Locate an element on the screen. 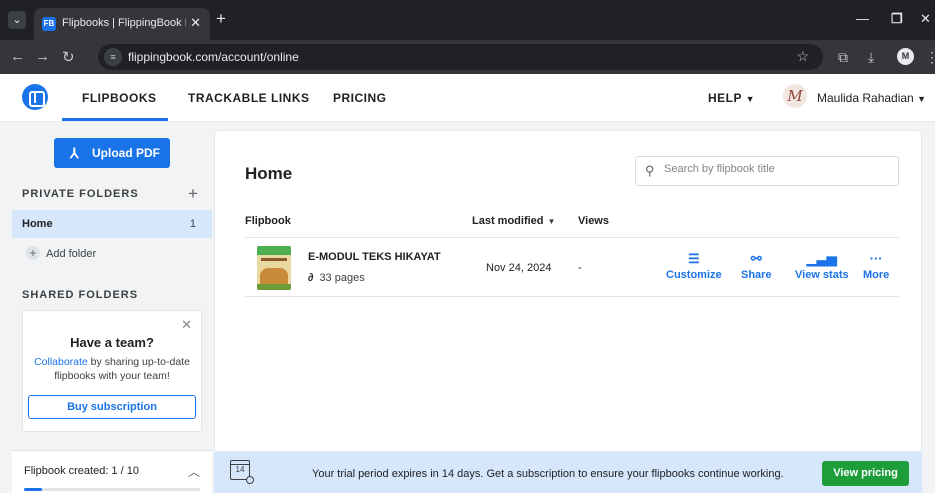 This screenshot has width=935, height=493. flipbook-thumbnail is located at coordinates (274, 268).